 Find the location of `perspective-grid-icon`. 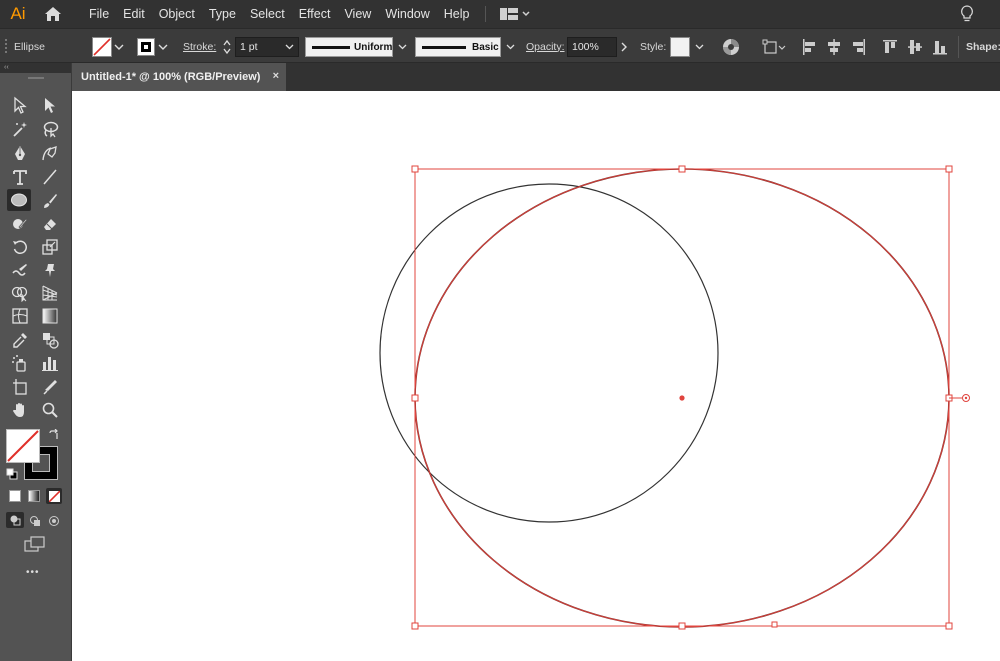

perspective-grid-icon is located at coordinates (50, 293).